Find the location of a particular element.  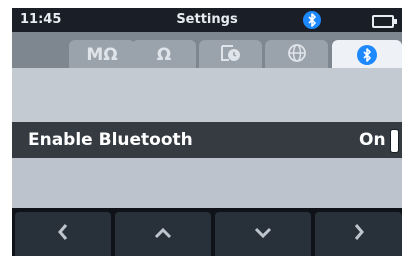

tab-megohm-label: MΩ is located at coordinates (102, 55).